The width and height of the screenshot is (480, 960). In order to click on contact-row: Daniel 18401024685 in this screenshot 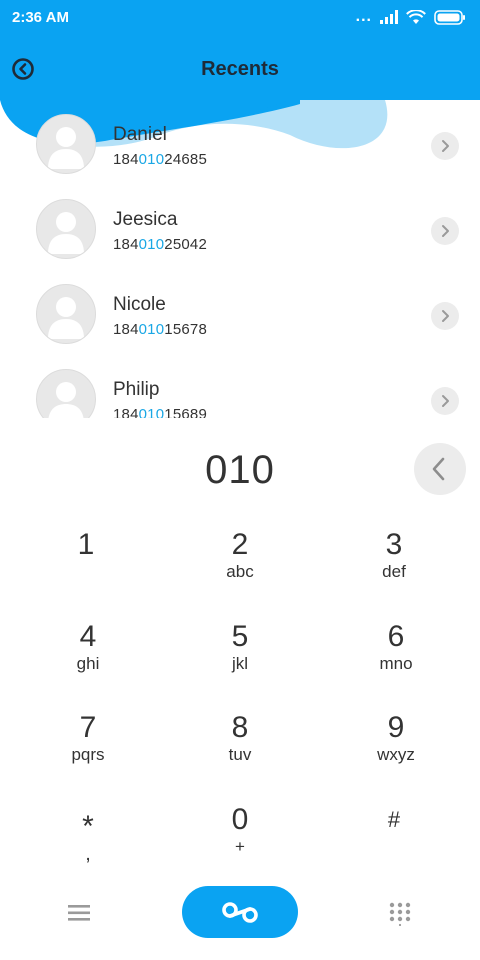, I will do `click(240, 142)`.